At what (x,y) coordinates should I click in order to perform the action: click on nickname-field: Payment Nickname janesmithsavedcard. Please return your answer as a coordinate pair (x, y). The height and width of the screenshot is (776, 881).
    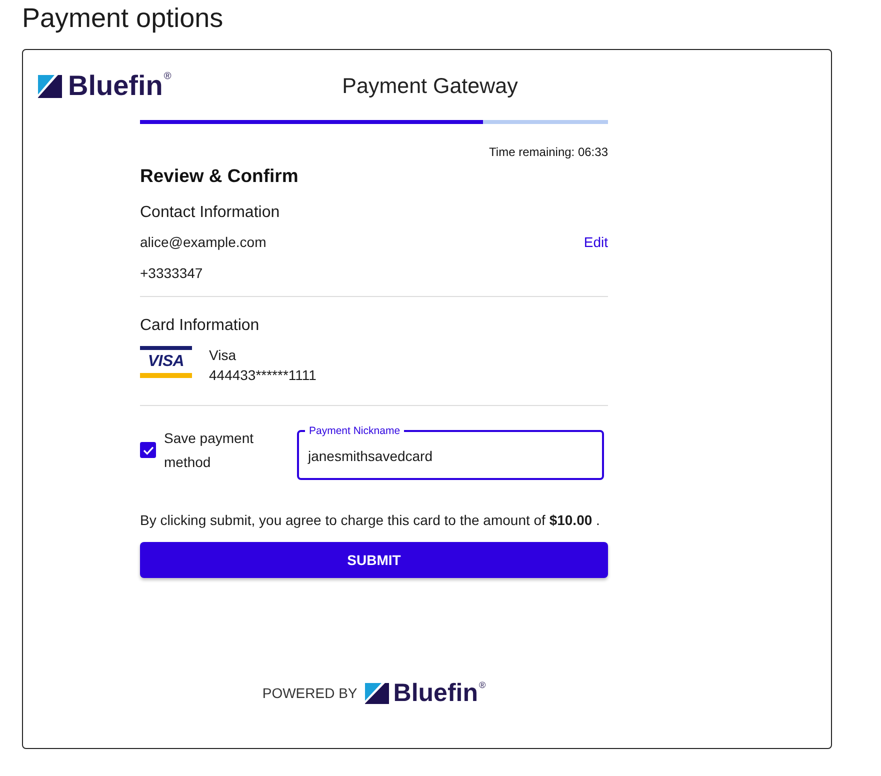
    Looking at the image, I should click on (450, 452).